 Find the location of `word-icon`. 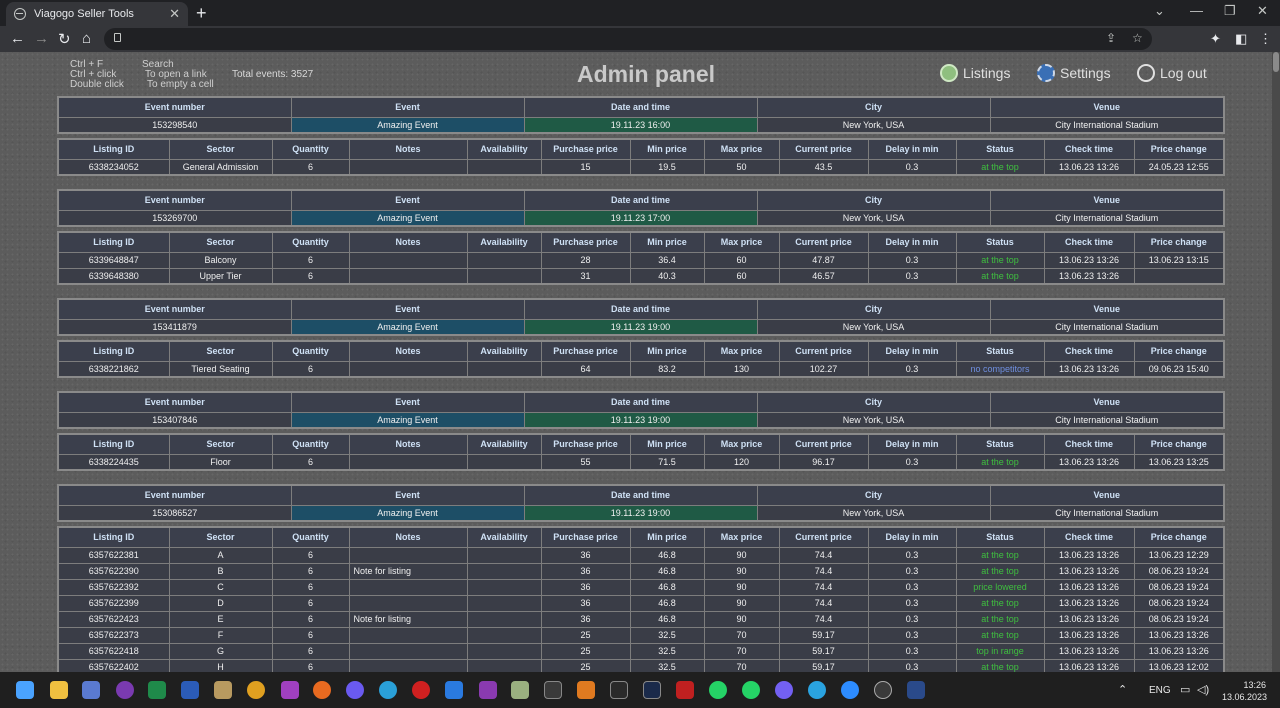

word-icon is located at coordinates (190, 690).